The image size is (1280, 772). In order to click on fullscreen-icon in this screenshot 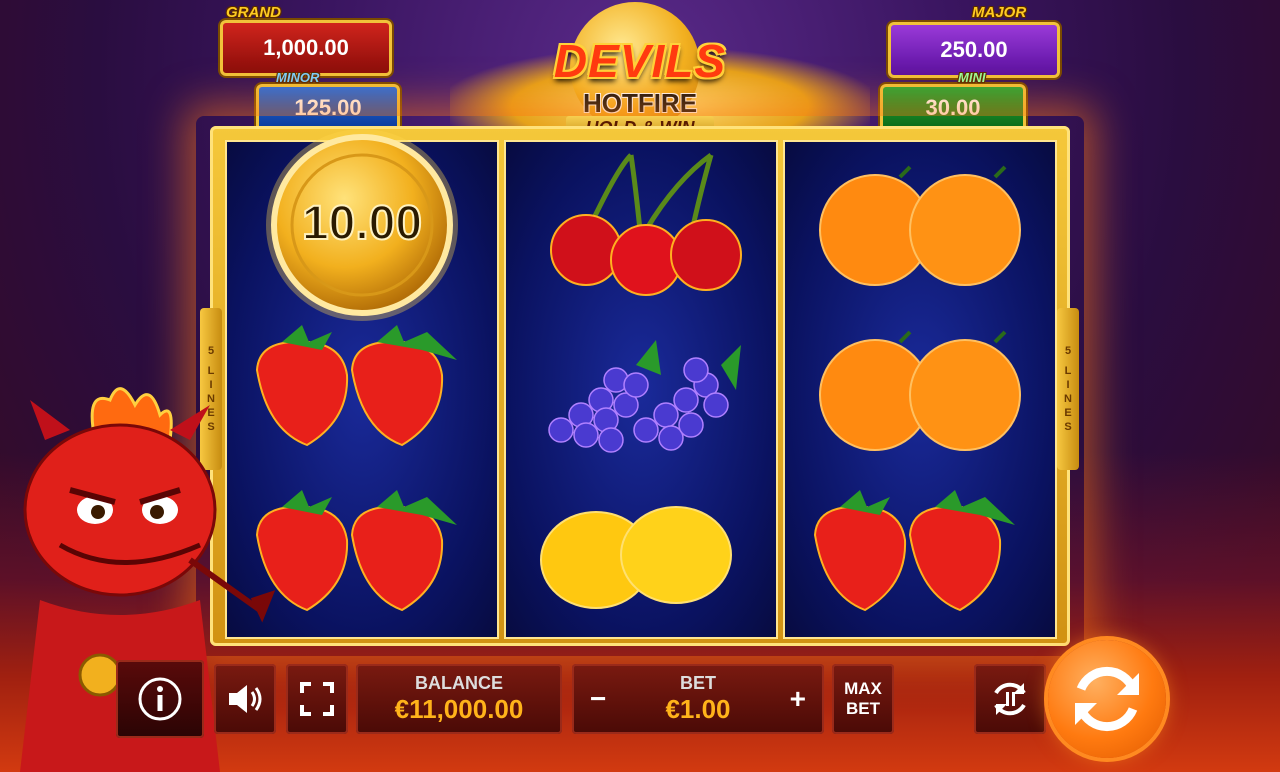, I will do `click(317, 699)`.